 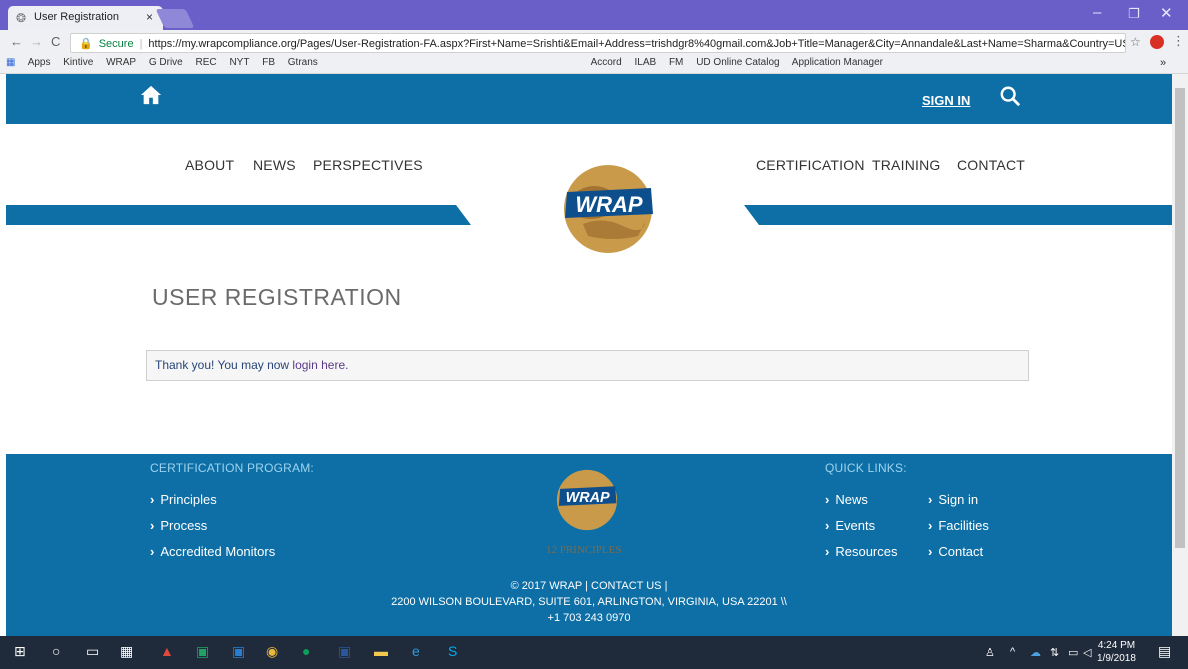 I want to click on action-center-icon: ▤, so click(x=1164, y=651).